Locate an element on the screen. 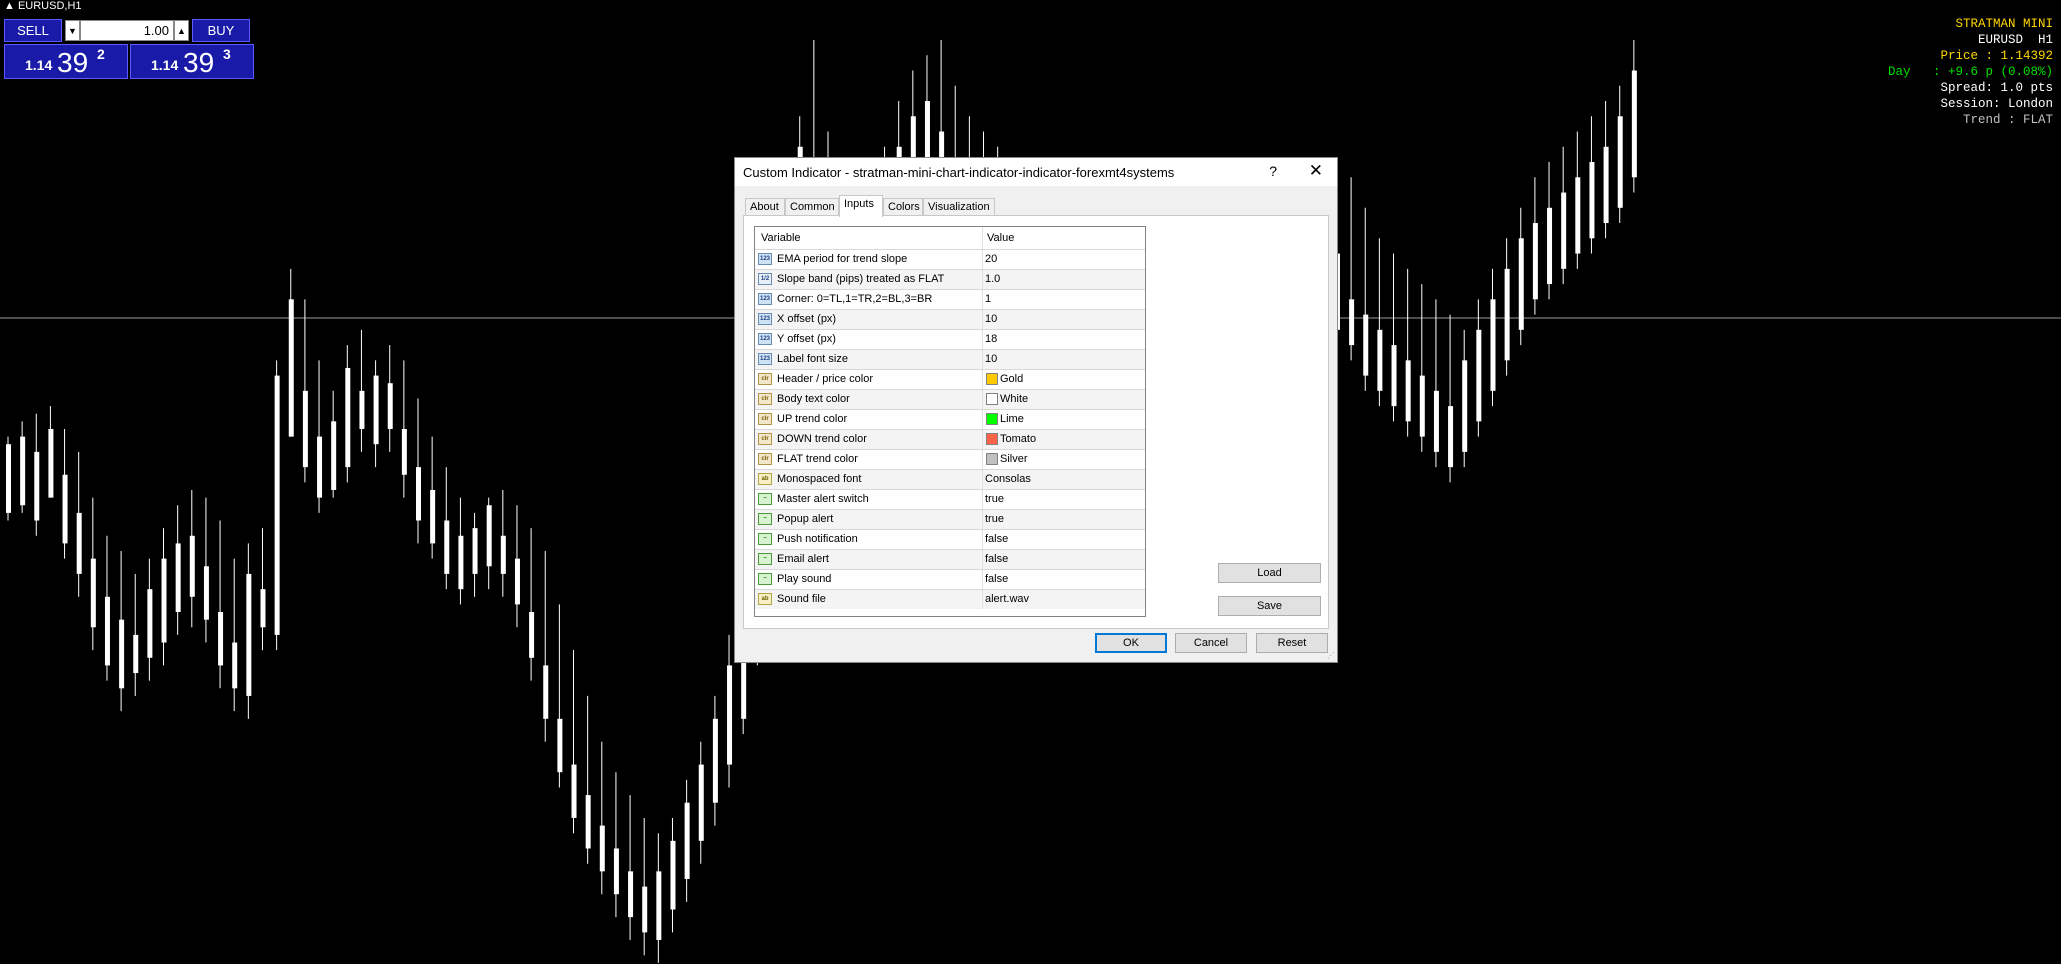  int-icon: 123 is located at coordinates (765, 319).